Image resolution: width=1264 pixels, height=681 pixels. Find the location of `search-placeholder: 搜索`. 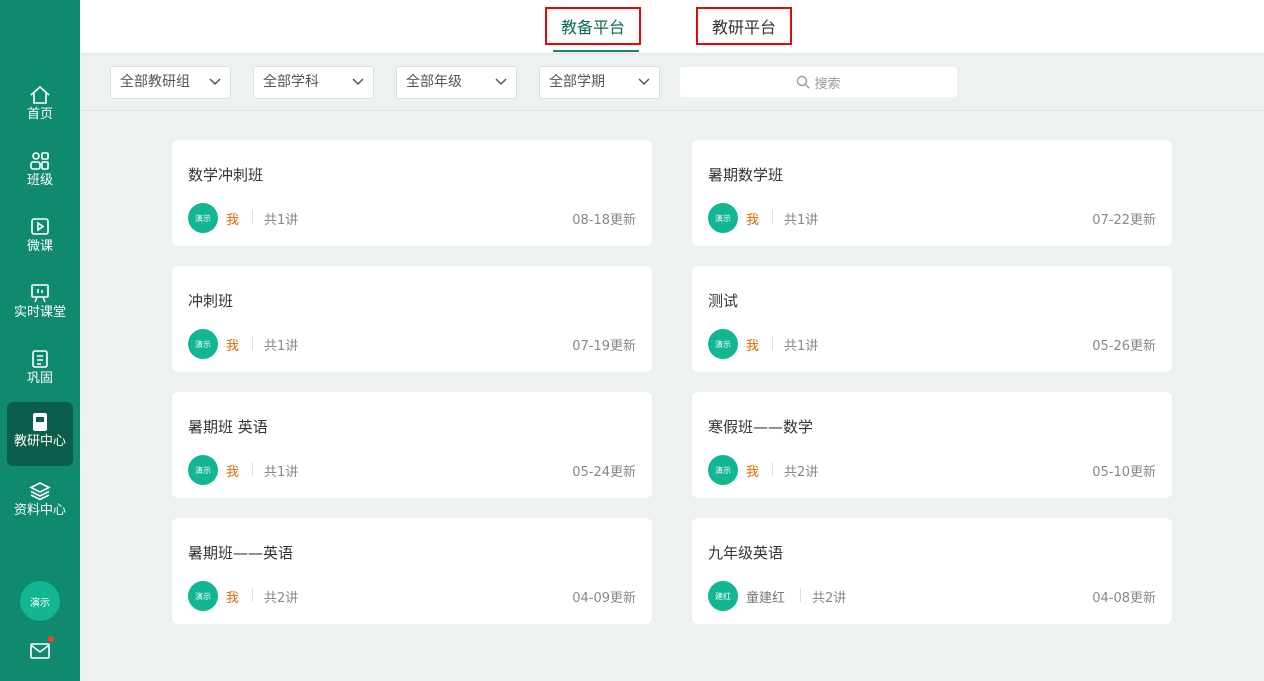

search-placeholder: 搜索 is located at coordinates (827, 84).